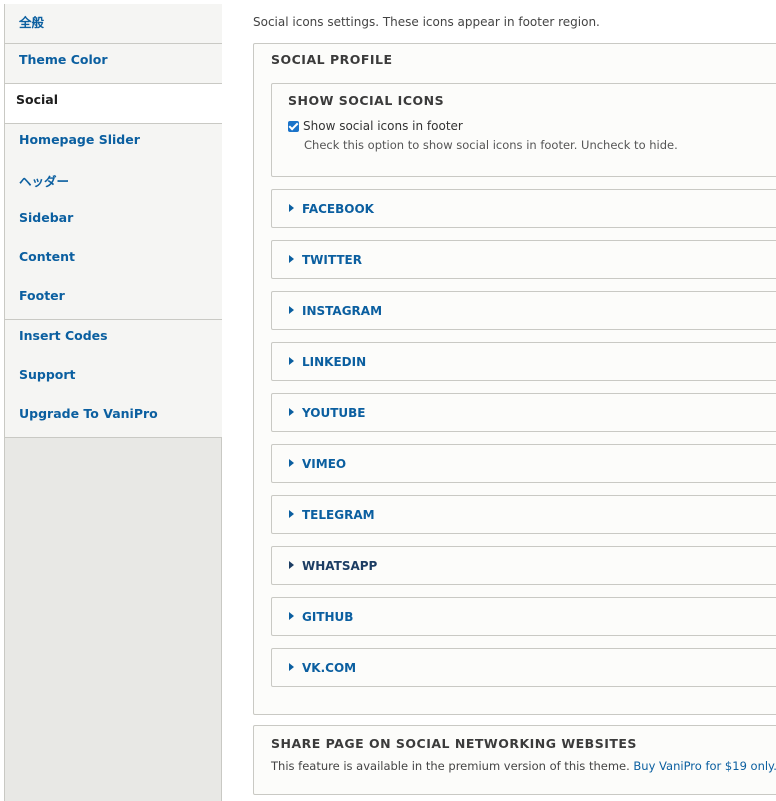 Image resolution: width=776 pixels, height=801 pixels. What do you see at coordinates (332, 260) in the screenshot?
I see `details-summary: TWITTER` at bounding box center [332, 260].